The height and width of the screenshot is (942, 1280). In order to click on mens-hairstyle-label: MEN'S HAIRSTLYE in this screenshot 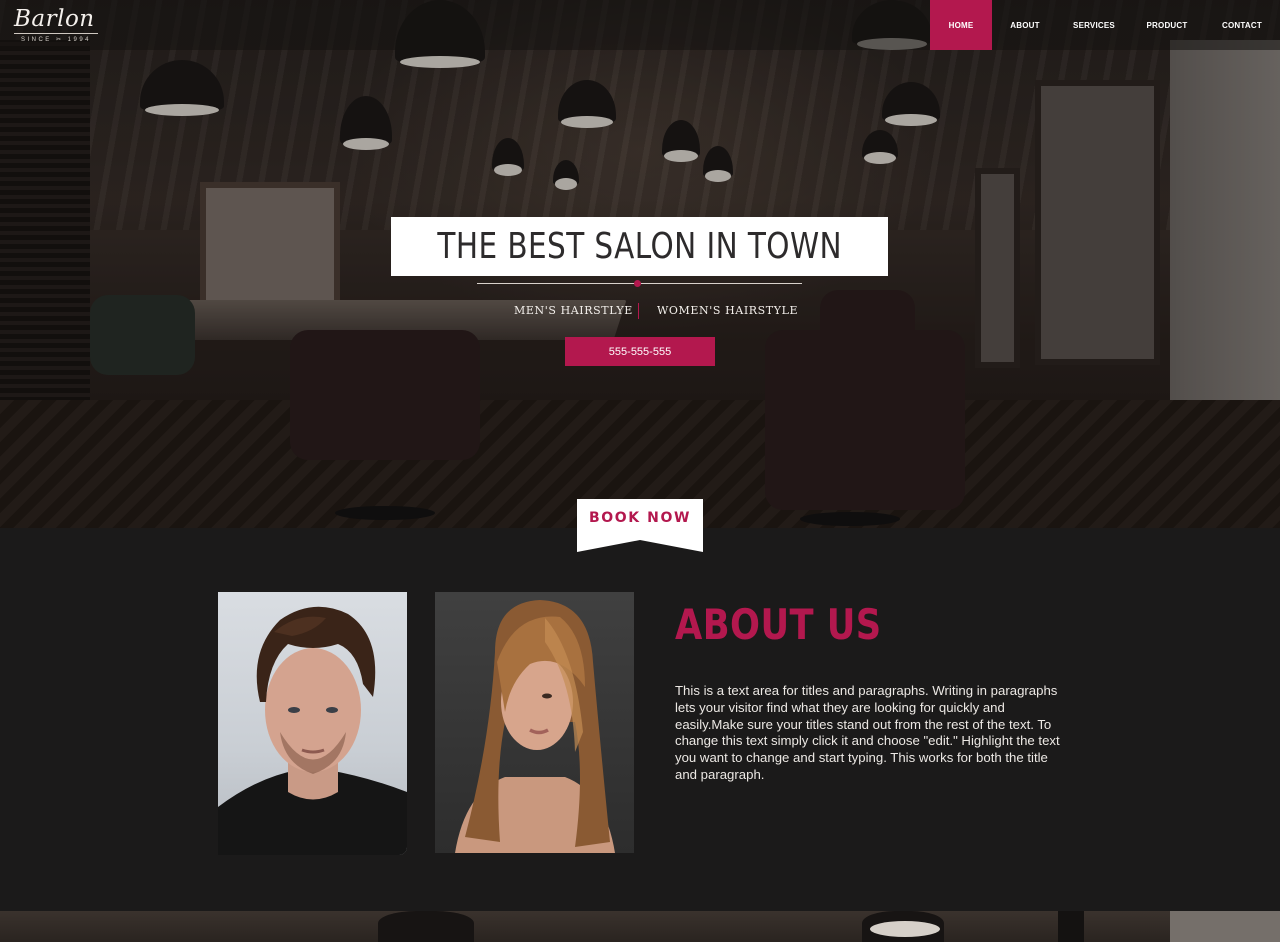, I will do `click(573, 310)`.